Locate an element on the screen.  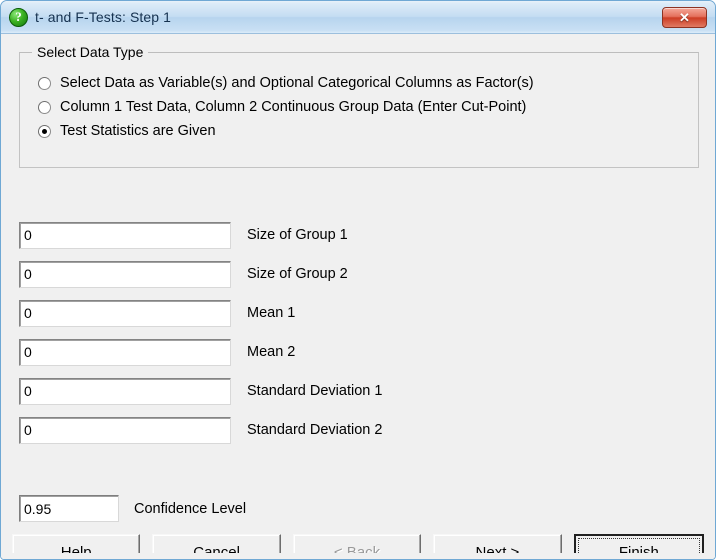
close-icon: ✕ is located at coordinates (684, 17).